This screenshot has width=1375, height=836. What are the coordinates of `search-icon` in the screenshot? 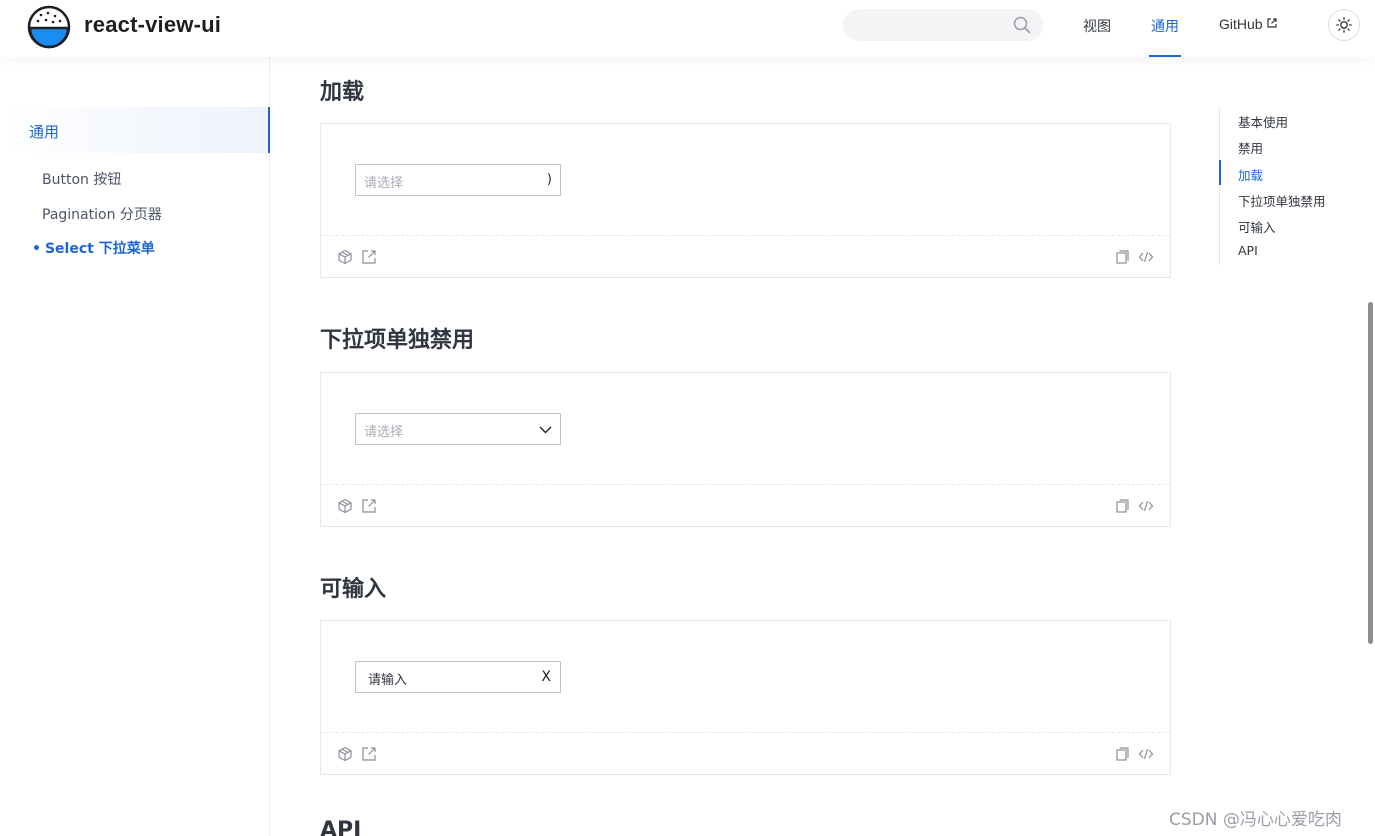 It's located at (1022, 25).